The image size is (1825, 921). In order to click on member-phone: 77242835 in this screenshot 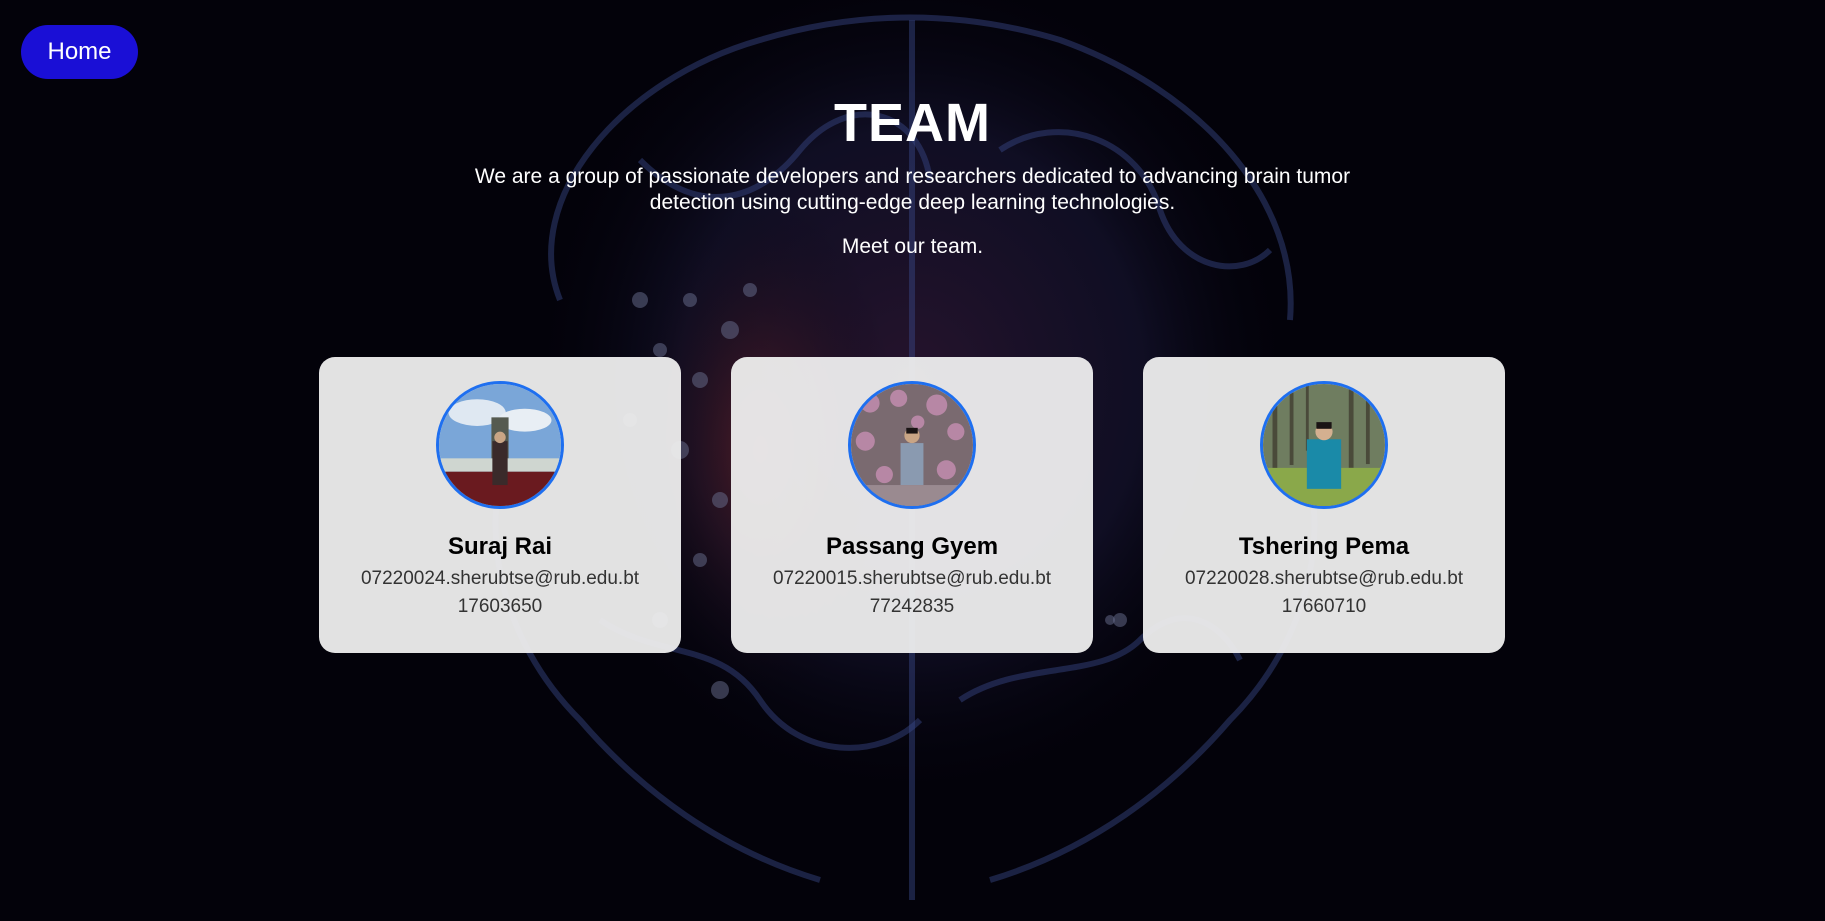, I will do `click(912, 606)`.